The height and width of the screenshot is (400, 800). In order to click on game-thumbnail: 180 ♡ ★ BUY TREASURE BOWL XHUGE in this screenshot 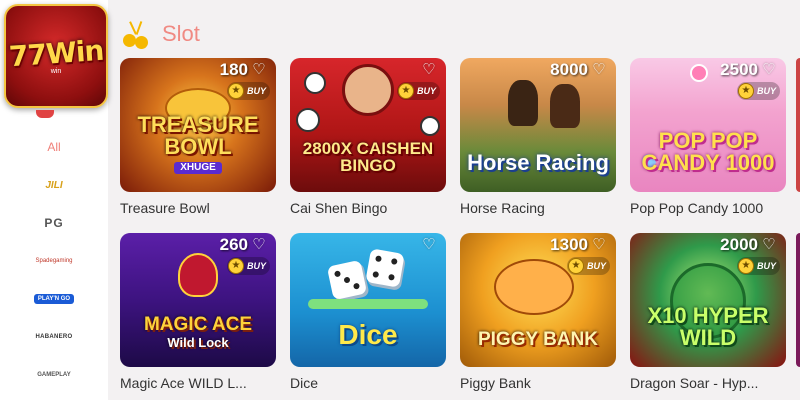, I will do `click(198, 125)`.